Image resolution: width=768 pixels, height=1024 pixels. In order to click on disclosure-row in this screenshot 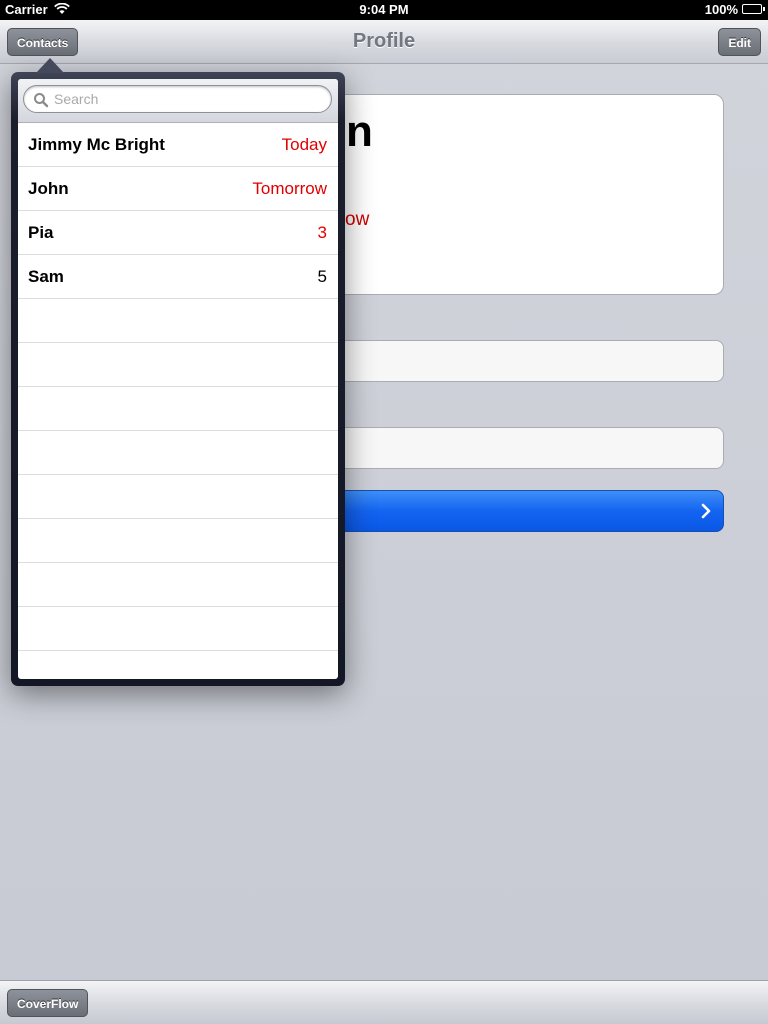, I will do `click(512, 511)`.